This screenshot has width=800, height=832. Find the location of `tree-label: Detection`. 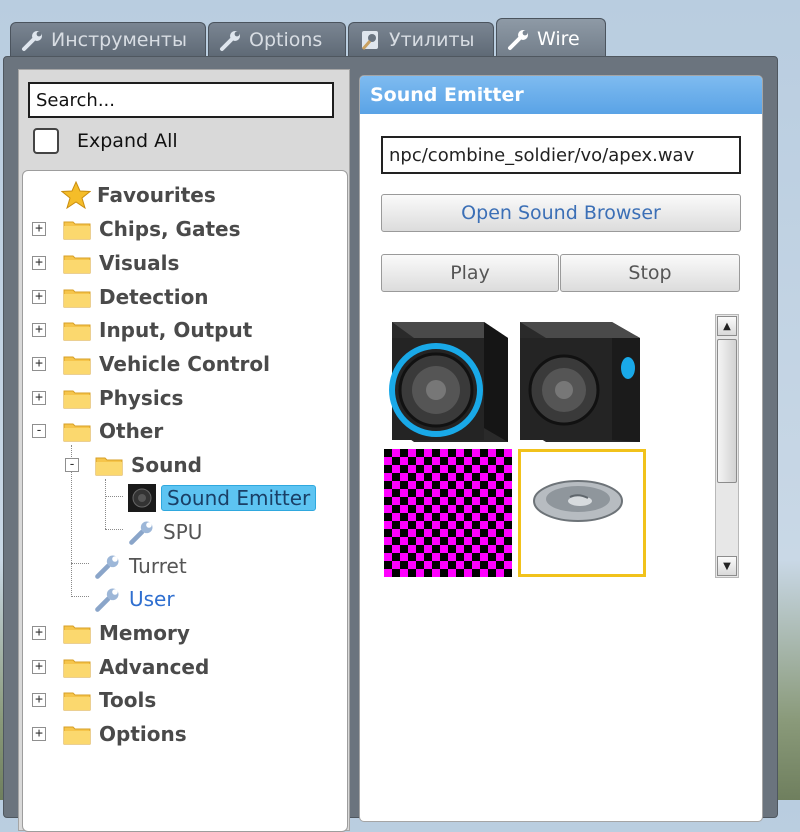

tree-label: Detection is located at coordinates (154, 297).